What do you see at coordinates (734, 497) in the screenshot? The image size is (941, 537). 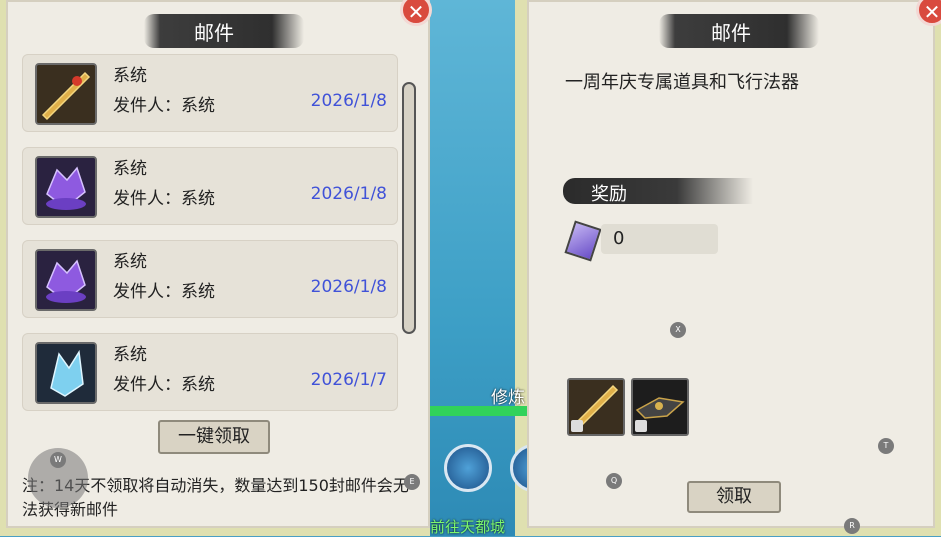 I see `claim-button: 领取` at bounding box center [734, 497].